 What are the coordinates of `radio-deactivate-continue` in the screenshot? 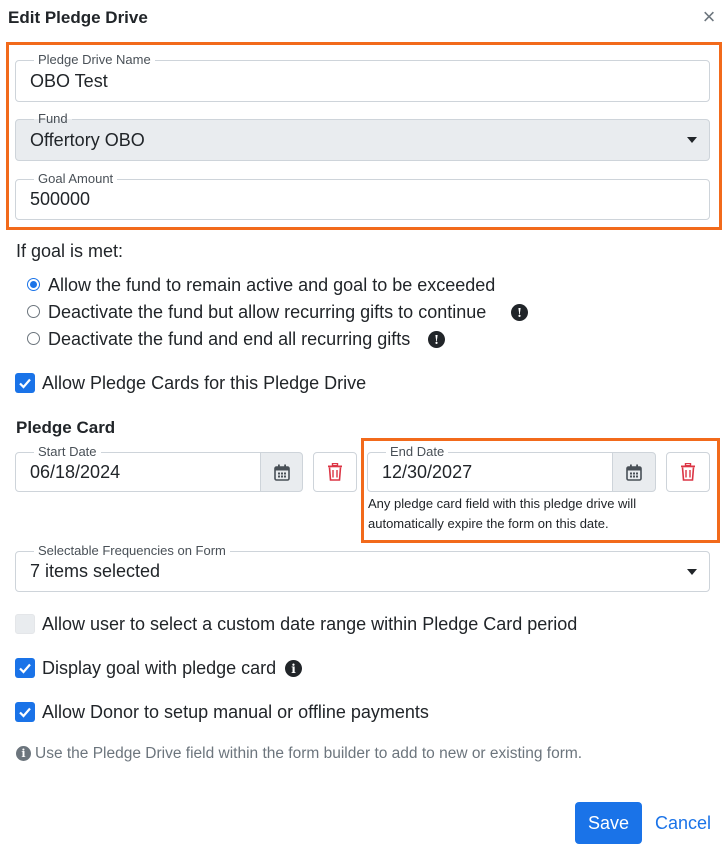 It's located at (33, 311).